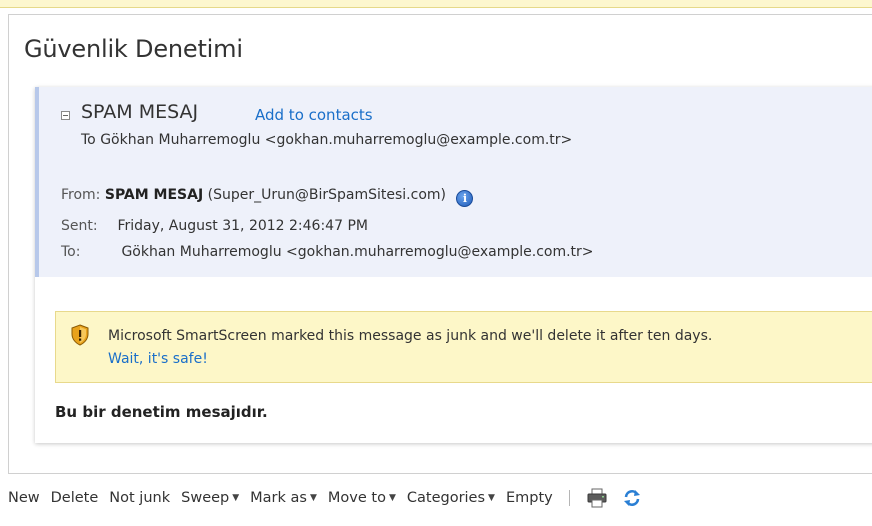 The width and height of the screenshot is (872, 526). What do you see at coordinates (161, 412) in the screenshot?
I see `message-body: Bu bir denetim mesajıdır.` at bounding box center [161, 412].